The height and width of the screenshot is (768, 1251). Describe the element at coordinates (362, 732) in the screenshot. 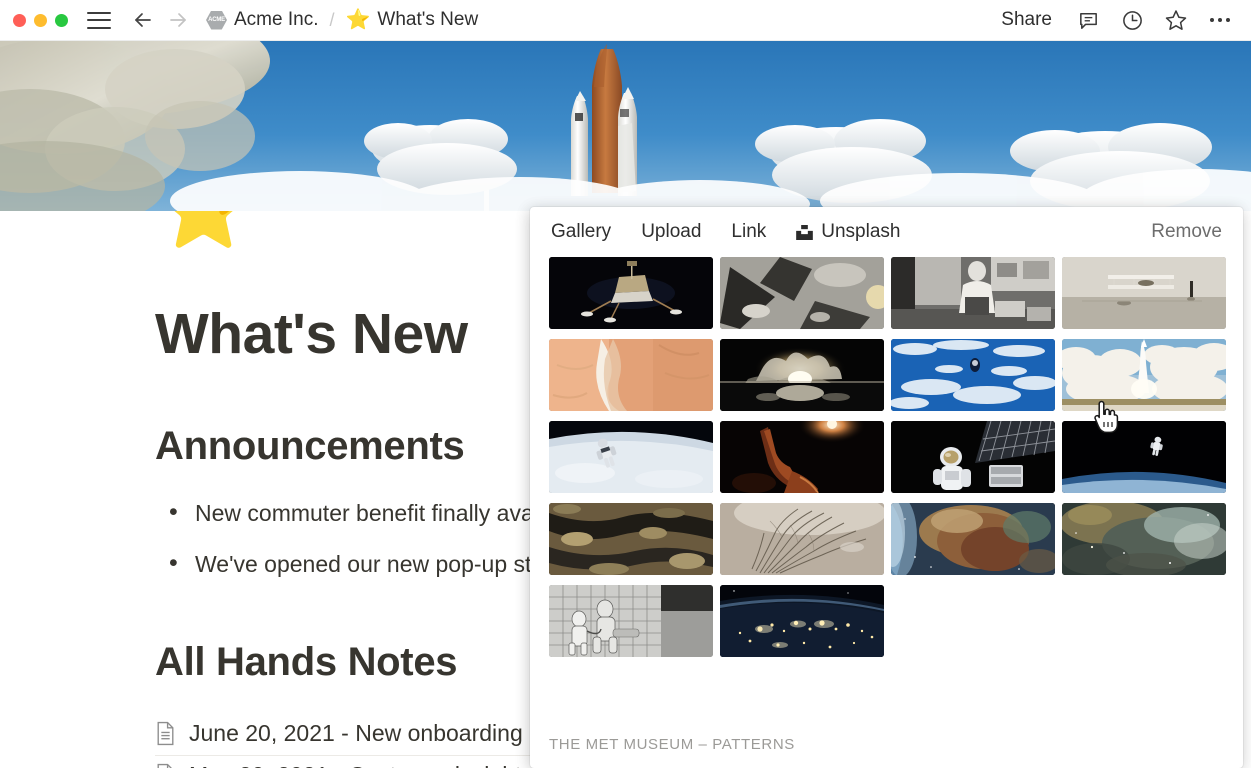

I see `note-label: June 20, 2021 - New onboarding i` at that location.